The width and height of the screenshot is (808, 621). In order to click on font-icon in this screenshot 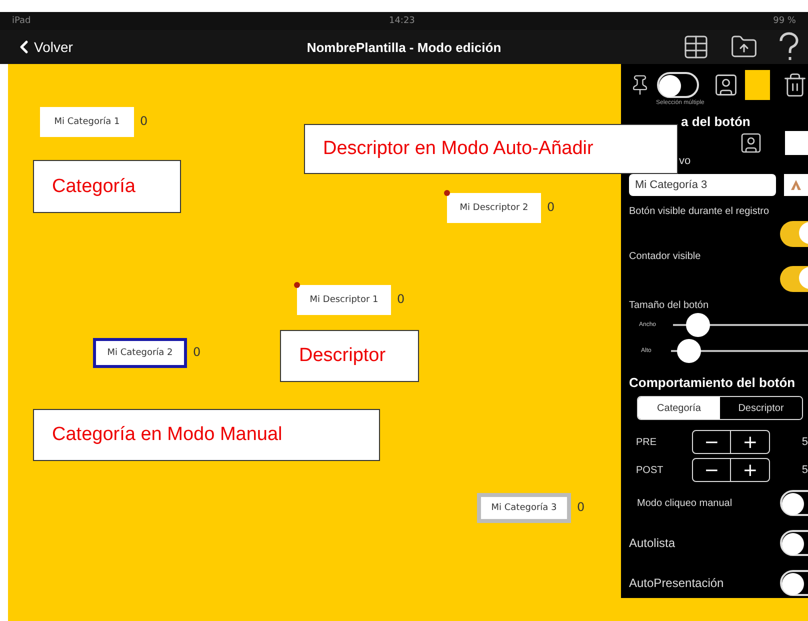, I will do `click(796, 185)`.